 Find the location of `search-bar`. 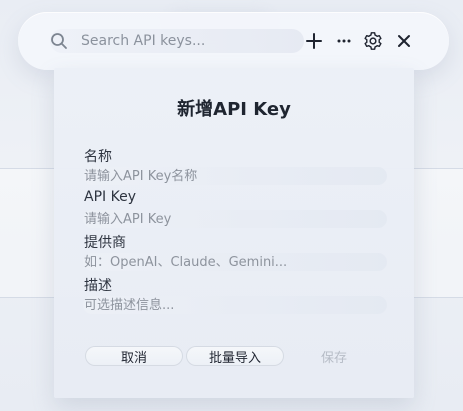

search-bar is located at coordinates (177, 41).